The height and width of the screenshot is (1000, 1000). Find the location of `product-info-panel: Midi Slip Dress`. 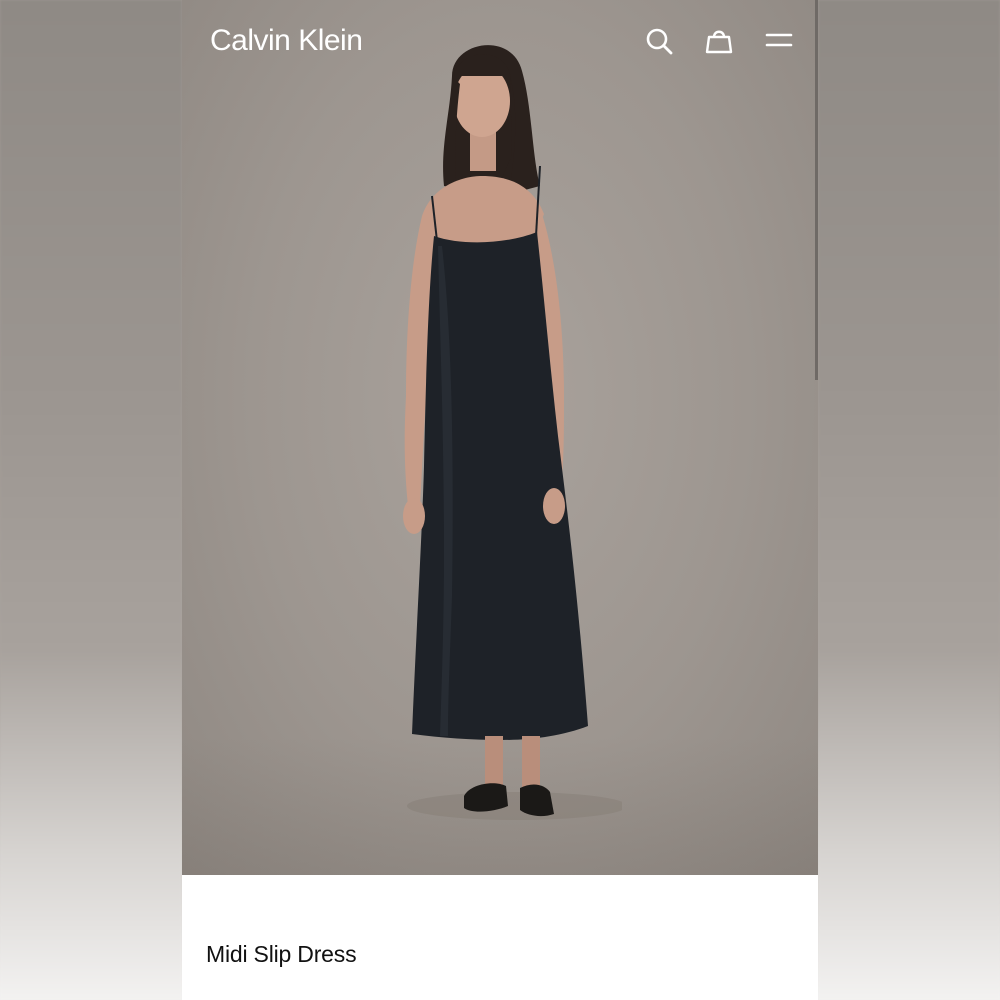

product-info-panel: Midi Slip Dress is located at coordinates (500, 937).